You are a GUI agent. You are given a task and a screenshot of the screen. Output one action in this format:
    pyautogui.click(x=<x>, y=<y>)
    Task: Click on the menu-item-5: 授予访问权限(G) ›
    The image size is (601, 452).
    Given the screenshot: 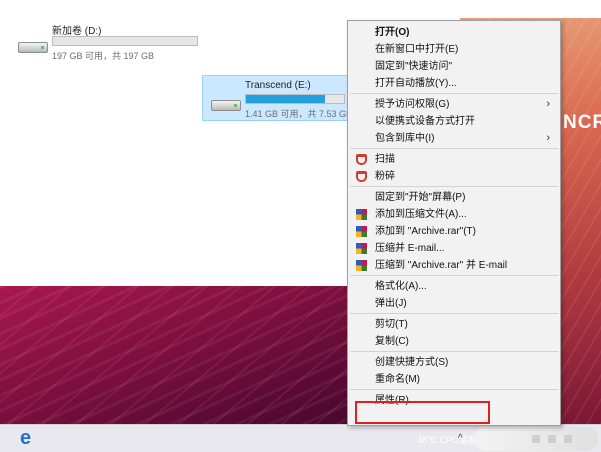 What is the action you would take?
    pyautogui.click(x=454, y=104)
    